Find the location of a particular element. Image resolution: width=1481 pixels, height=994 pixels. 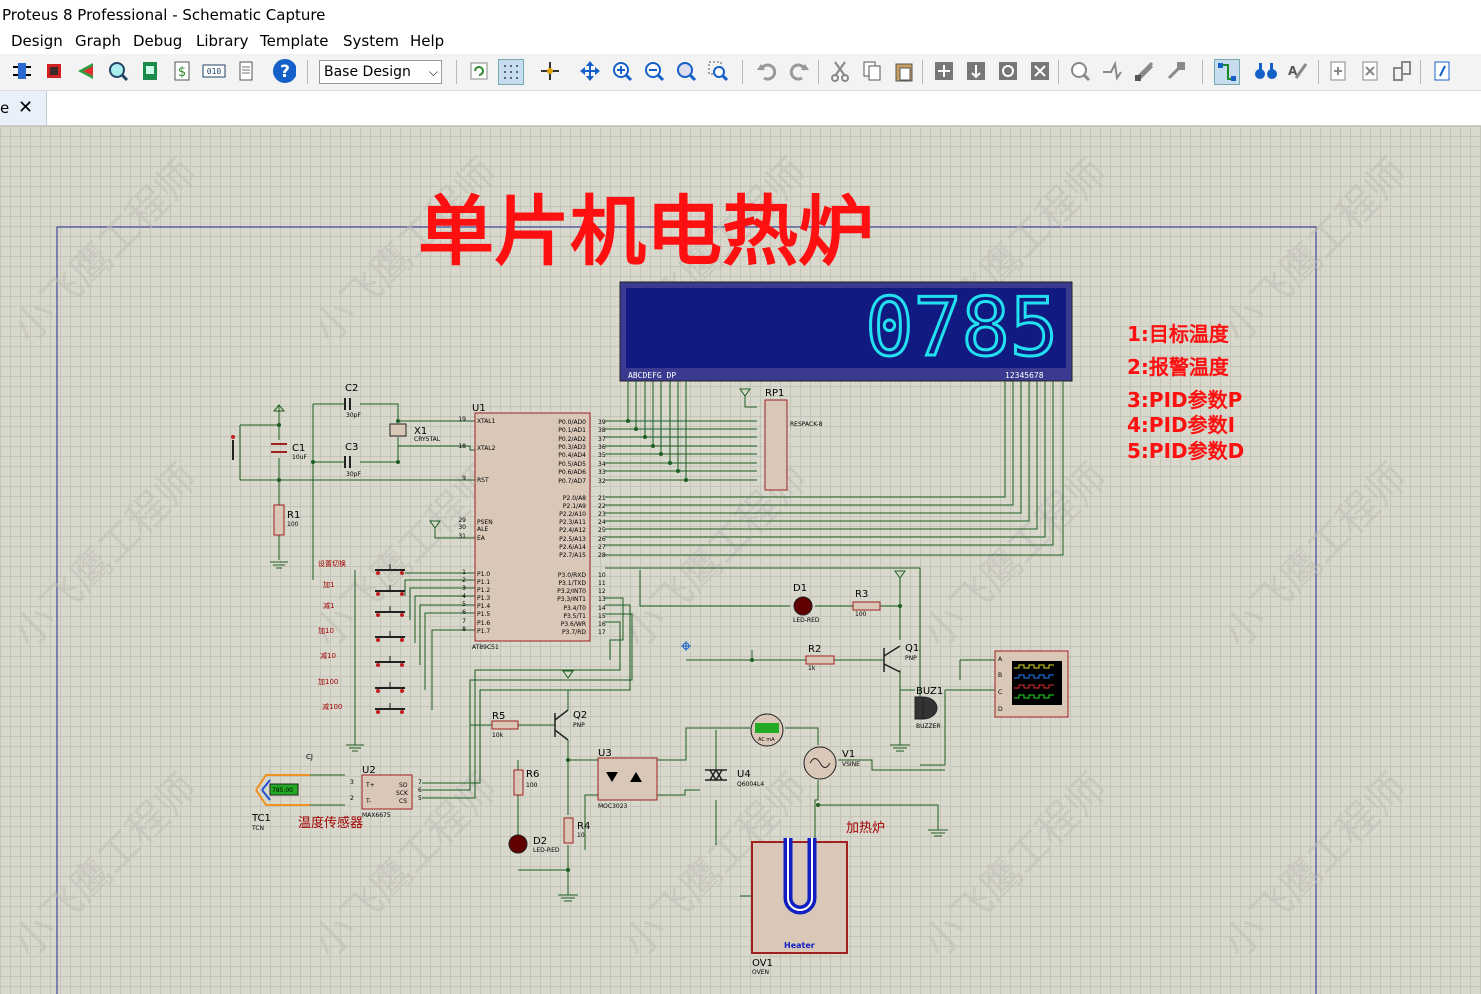

capacitor-c1: C1 10uF is located at coordinates (289, 452).